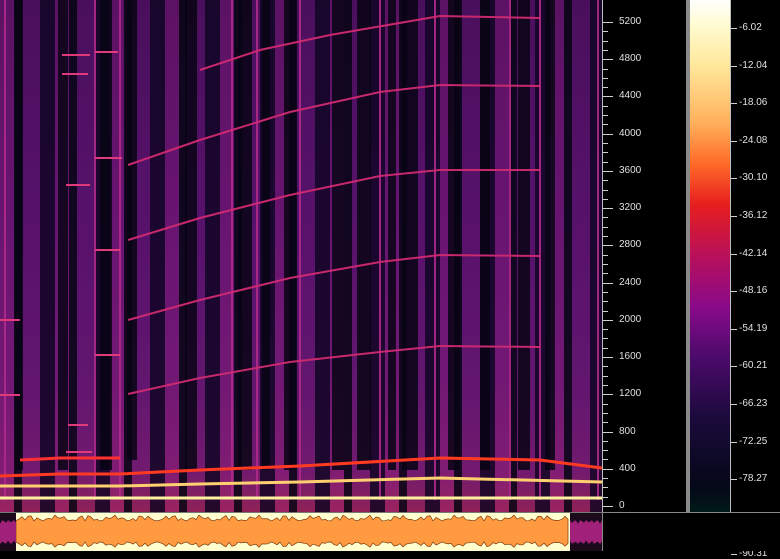 This screenshot has height=559, width=780. What do you see at coordinates (753, 253) in the screenshot?
I see `db-tick-label: -42.14` at bounding box center [753, 253].